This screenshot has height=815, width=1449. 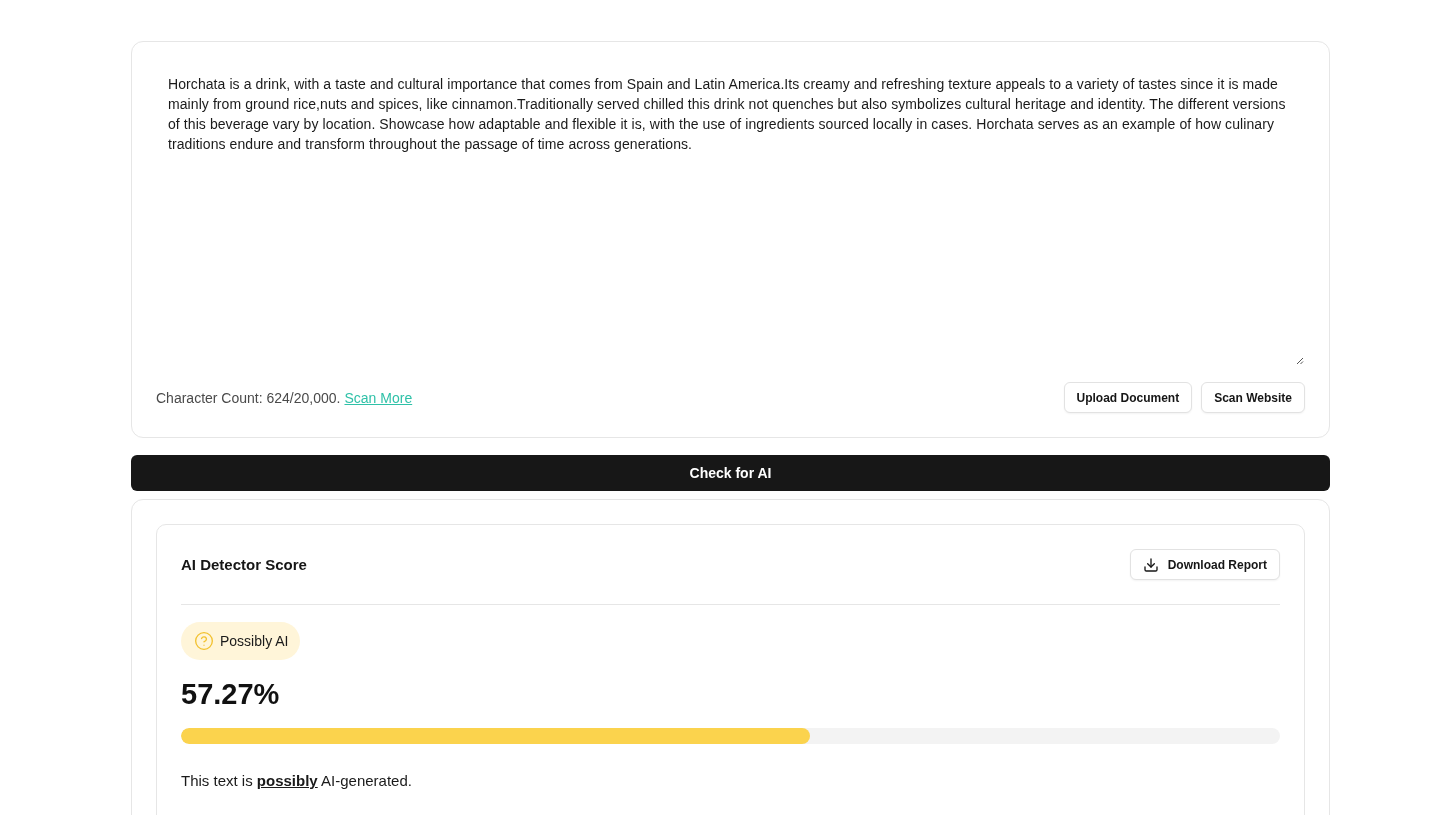 I want to click on download-report-button: Download Report, so click(x=1204, y=564).